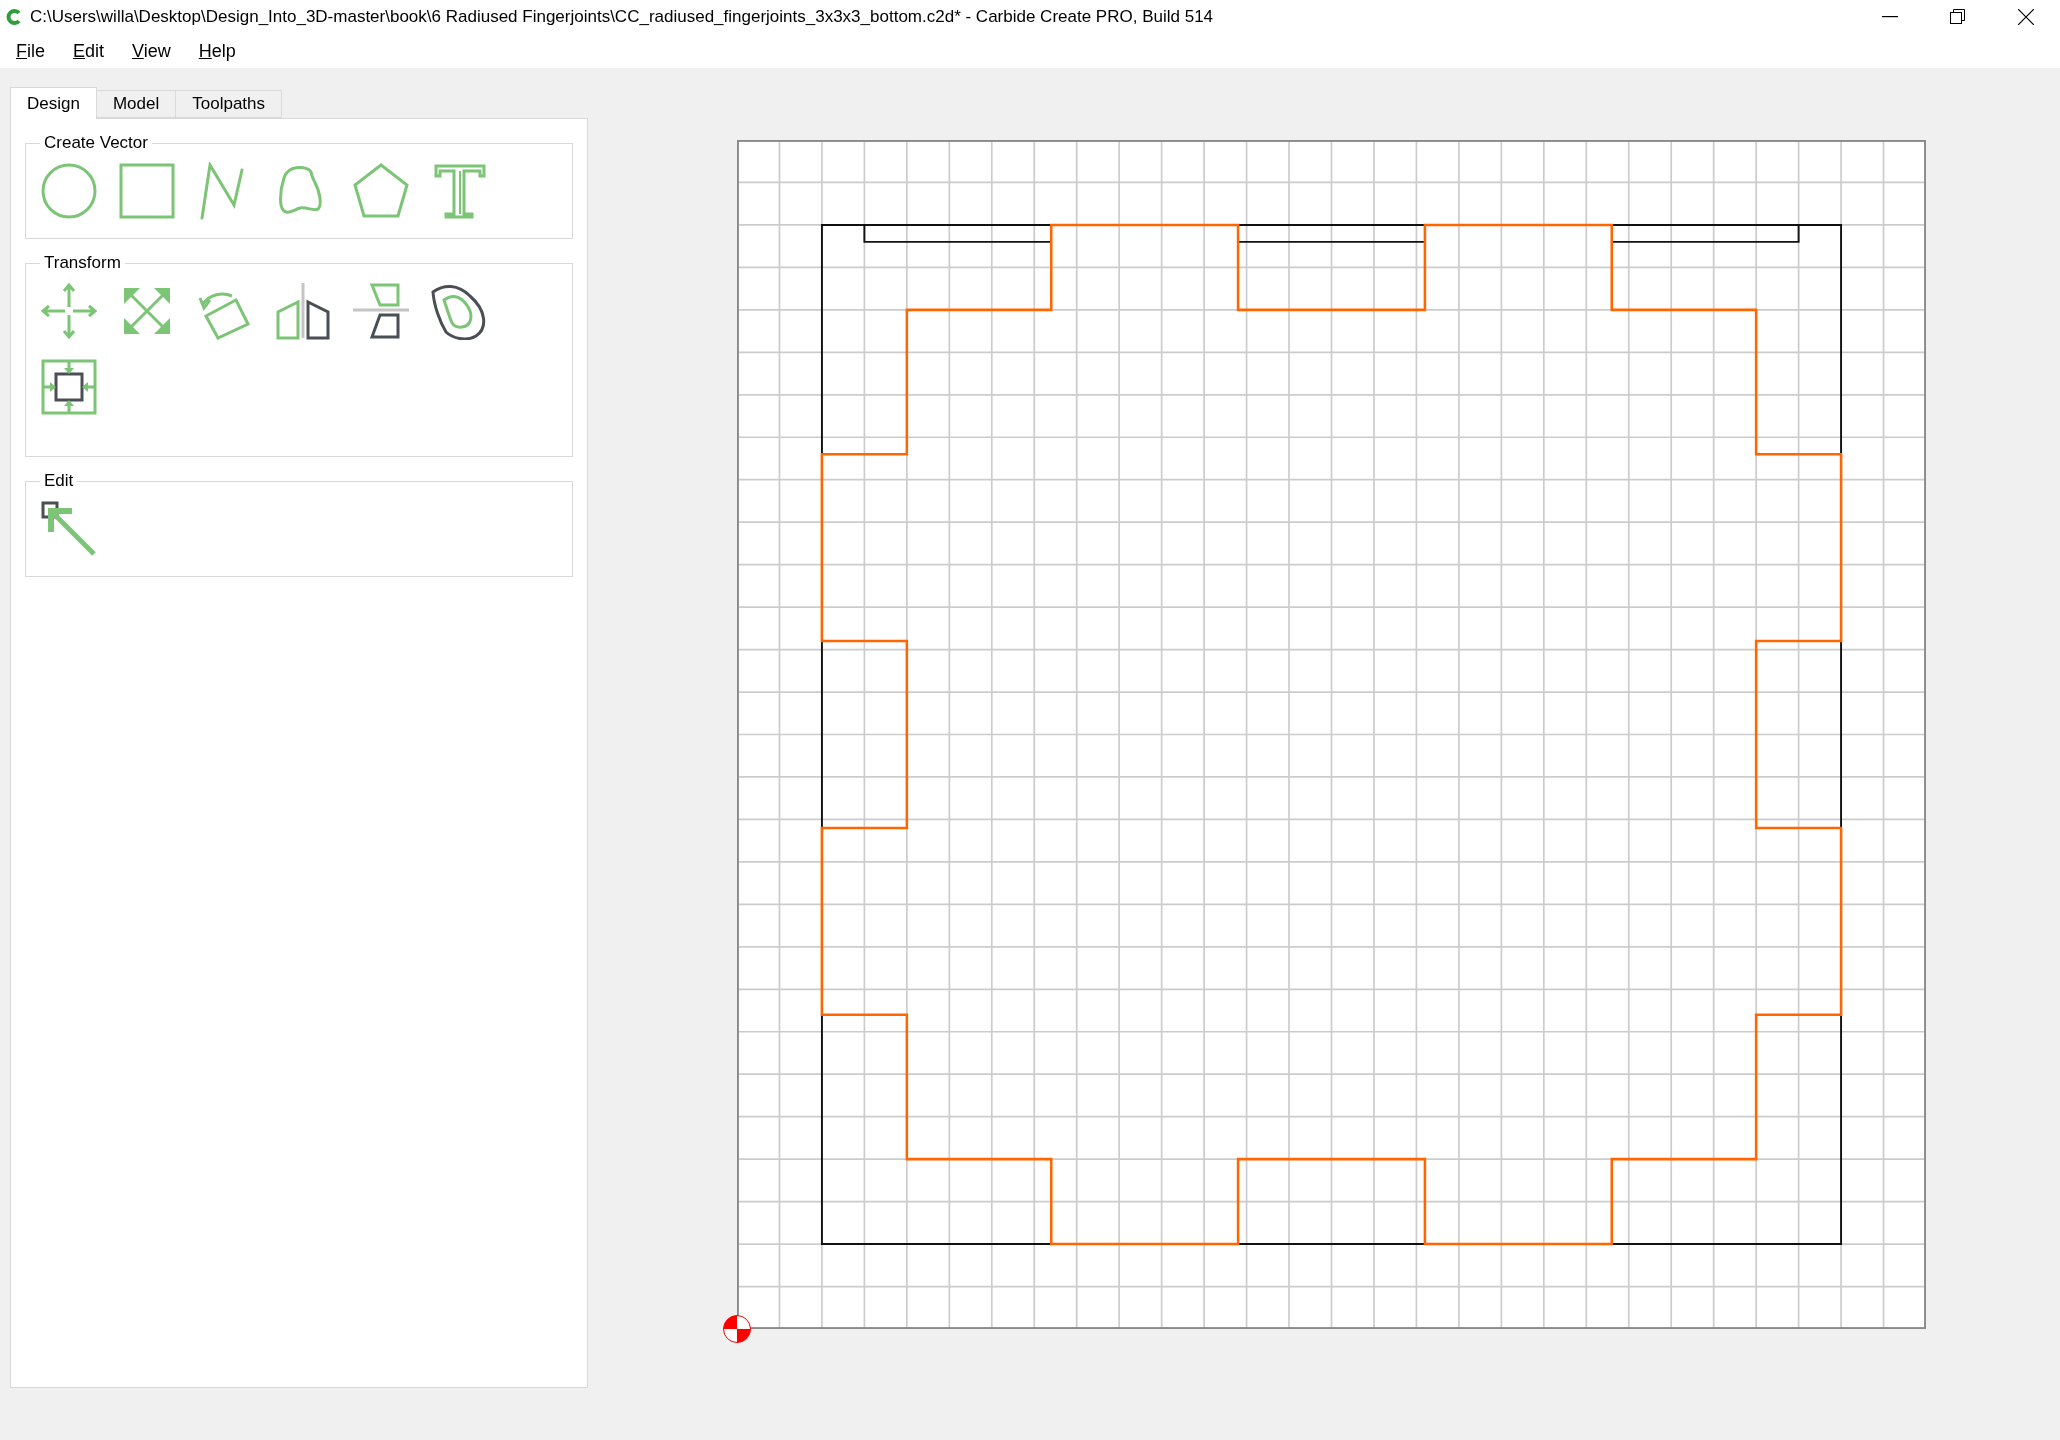 The image size is (2060, 1440). I want to click on align-icon, so click(69, 387).